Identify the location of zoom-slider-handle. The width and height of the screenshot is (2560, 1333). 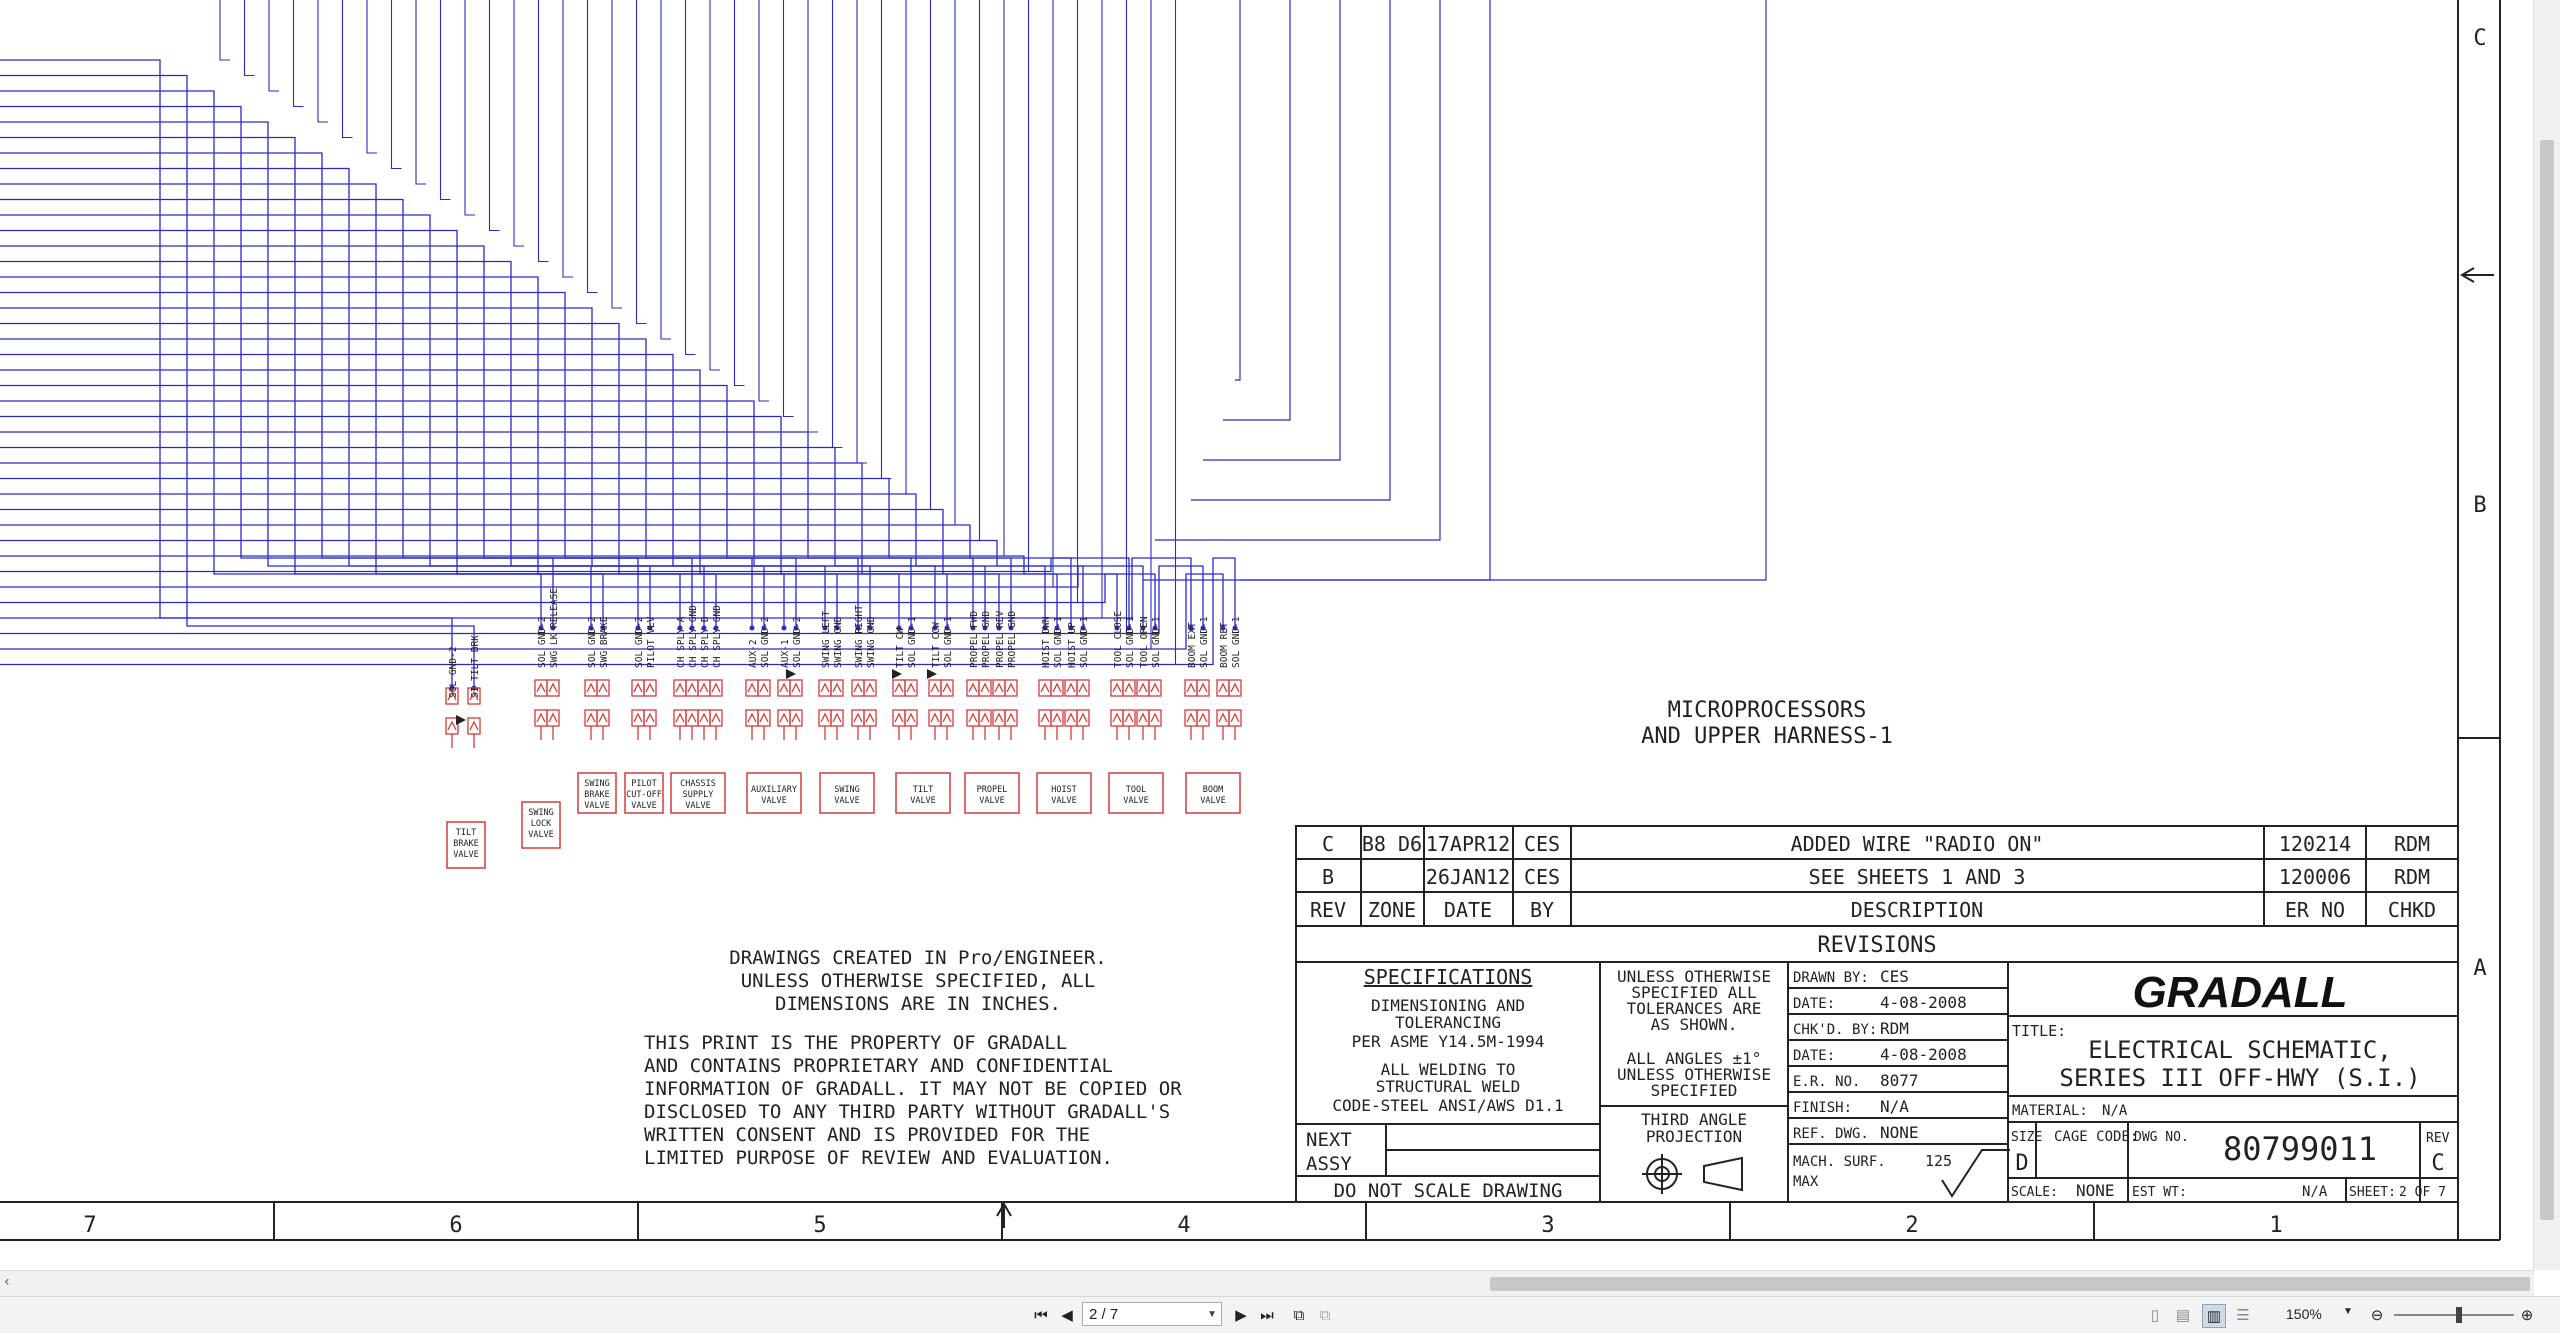
(2459, 1315).